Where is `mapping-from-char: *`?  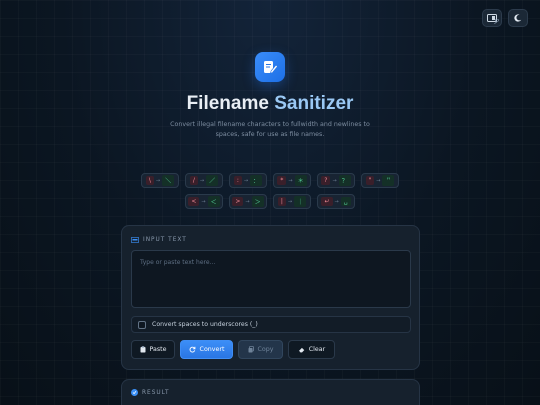
mapping-from-char: * is located at coordinates (282, 180).